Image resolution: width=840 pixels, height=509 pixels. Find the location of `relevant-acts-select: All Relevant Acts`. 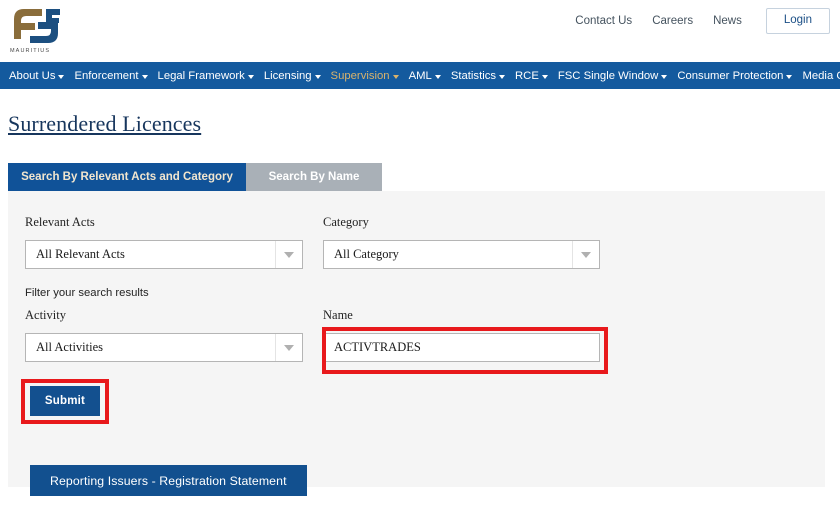

relevant-acts-select: All Relevant Acts is located at coordinates (164, 254).